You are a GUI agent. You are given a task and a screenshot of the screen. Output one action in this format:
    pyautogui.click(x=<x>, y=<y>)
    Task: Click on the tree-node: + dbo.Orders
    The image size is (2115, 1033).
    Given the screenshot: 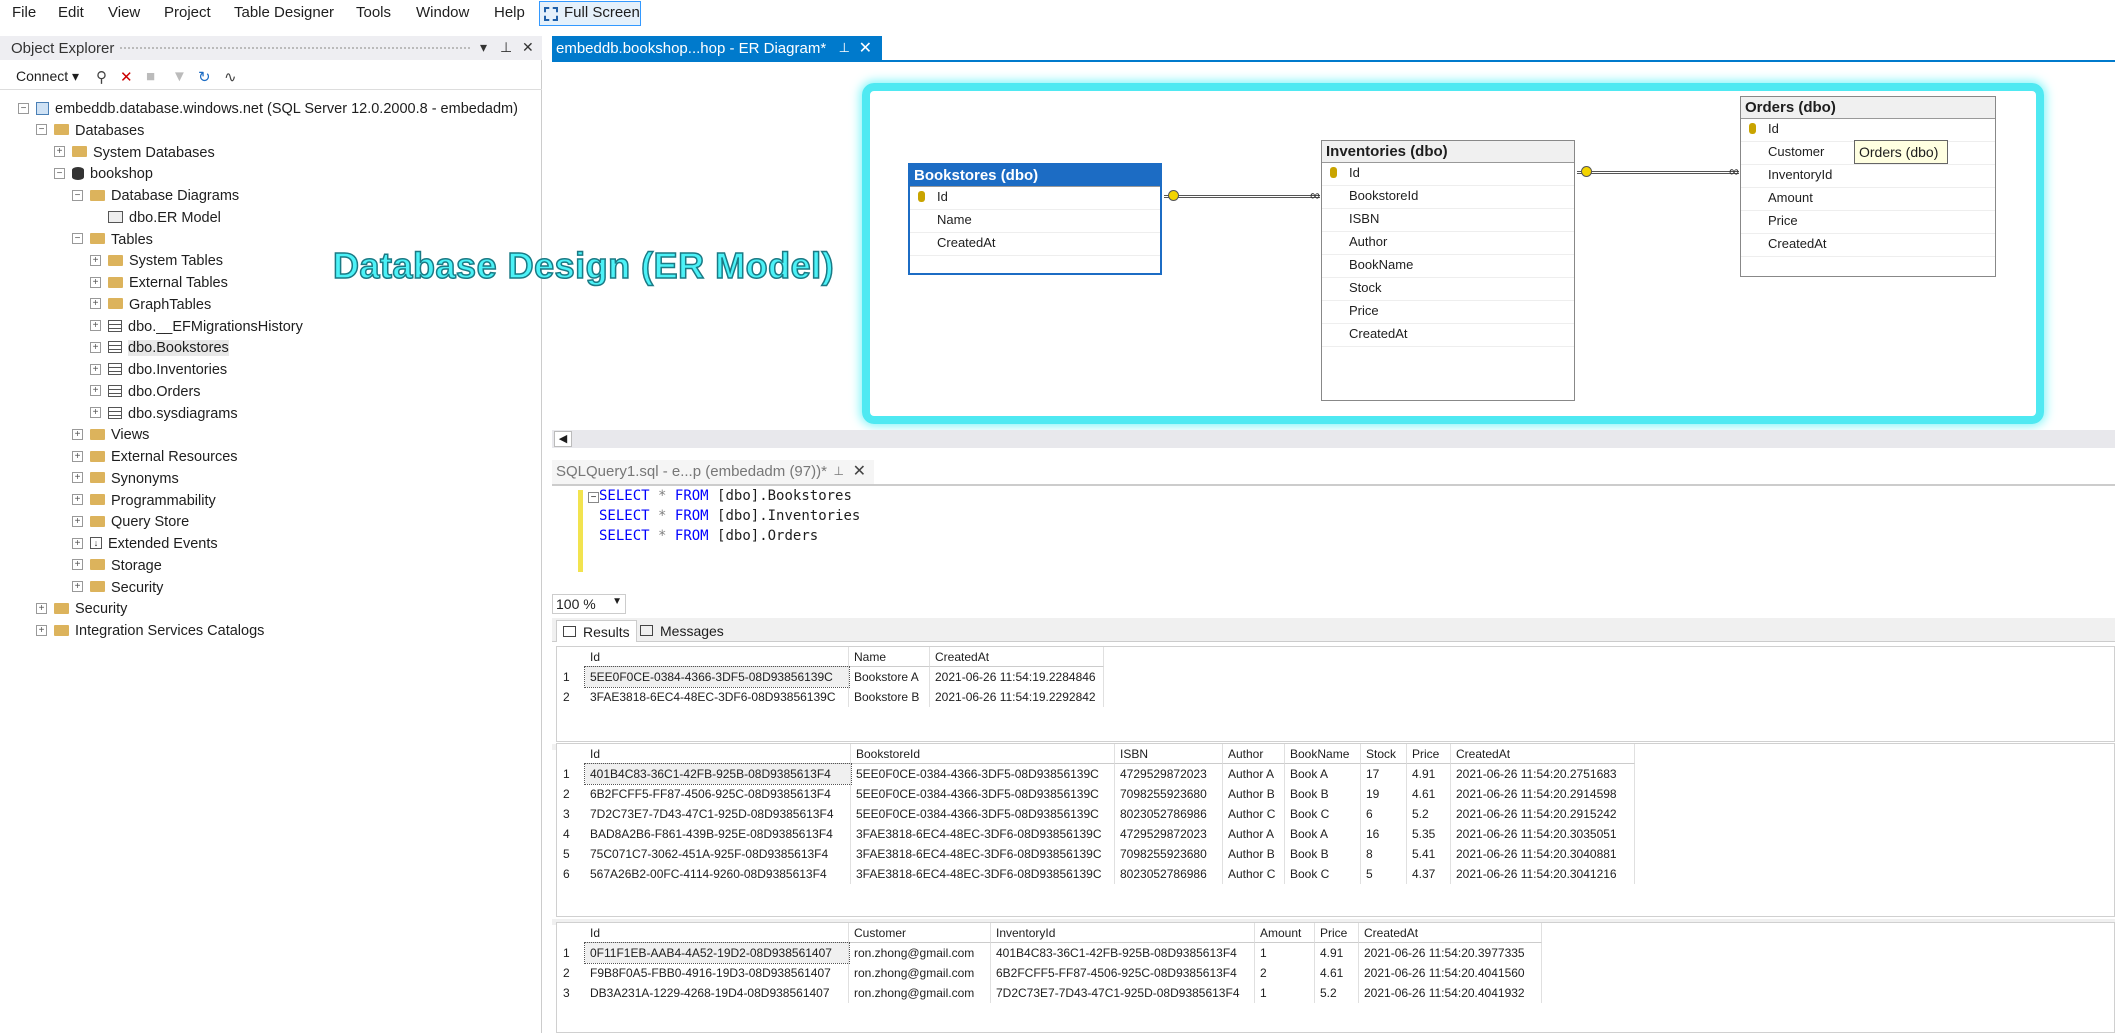 What is the action you would take?
    pyautogui.click(x=145, y=392)
    